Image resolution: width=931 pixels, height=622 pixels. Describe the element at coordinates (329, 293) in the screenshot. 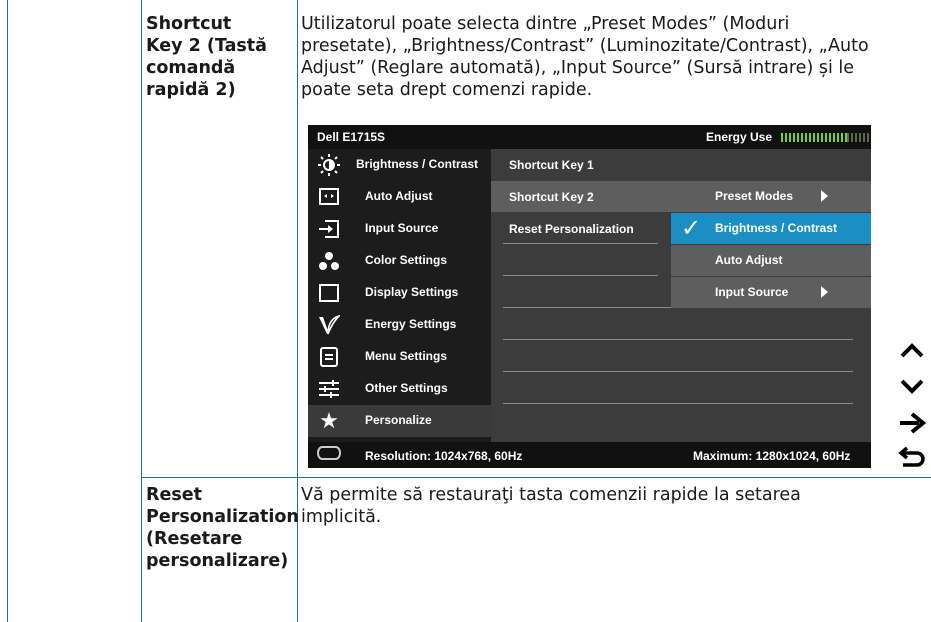

I see `display-settings-icon` at that location.